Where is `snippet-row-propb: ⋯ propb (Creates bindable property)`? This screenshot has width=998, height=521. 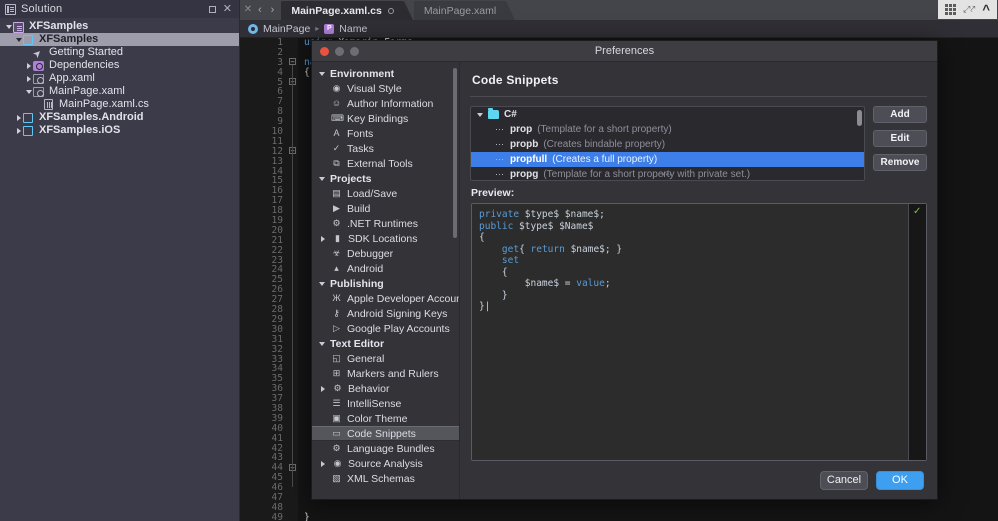 snippet-row-propb: ⋯ propb (Creates bindable property) is located at coordinates (667, 144).